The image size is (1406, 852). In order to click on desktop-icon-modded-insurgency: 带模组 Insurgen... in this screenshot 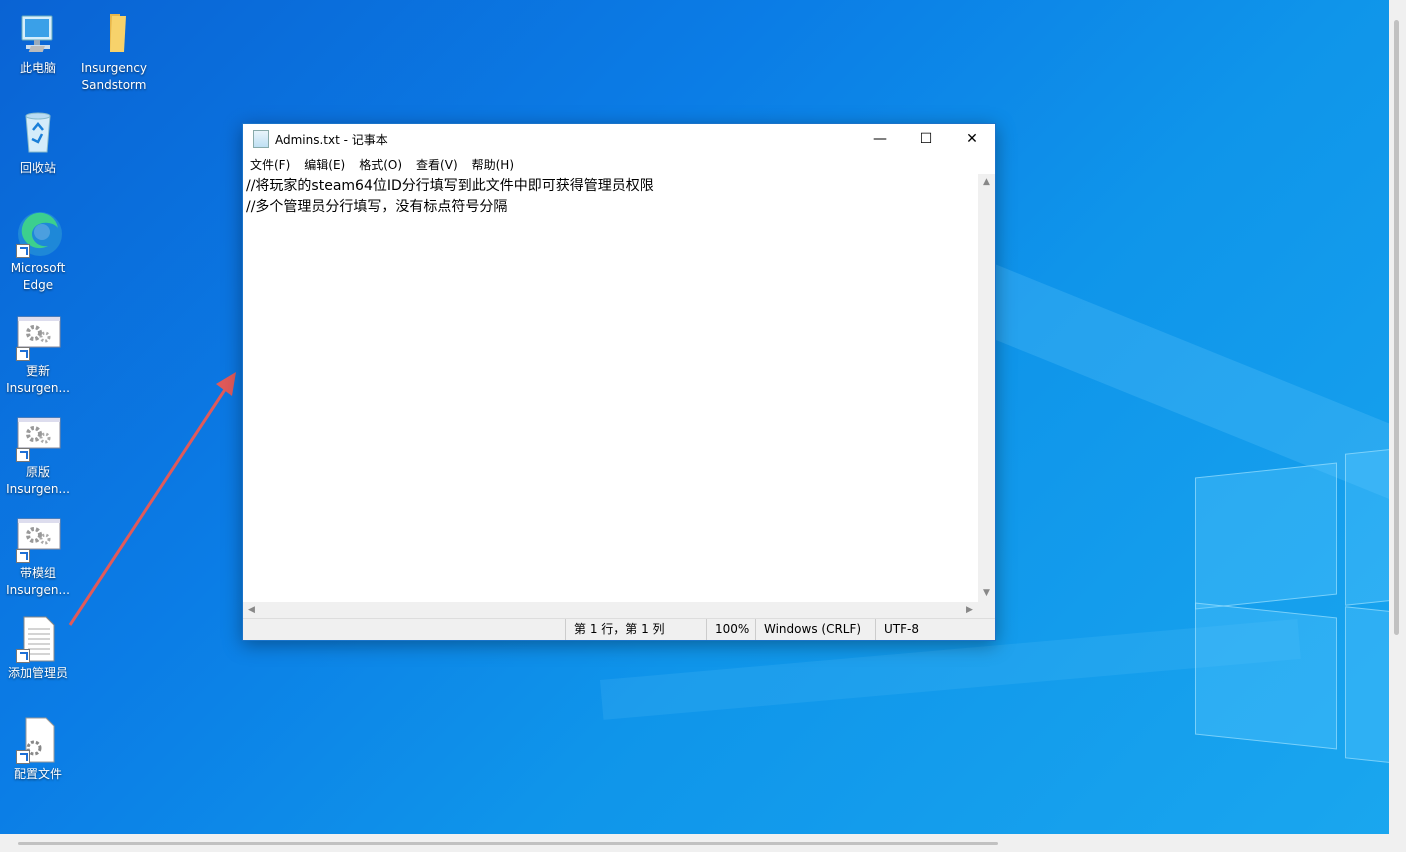, I will do `click(38, 557)`.